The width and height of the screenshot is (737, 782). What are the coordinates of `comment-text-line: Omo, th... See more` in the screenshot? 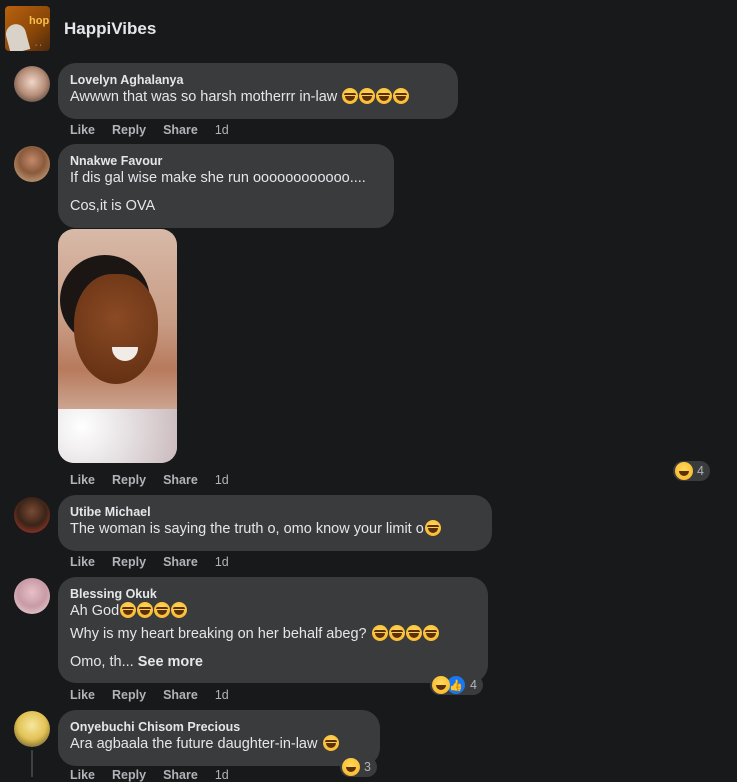 It's located at (273, 662).